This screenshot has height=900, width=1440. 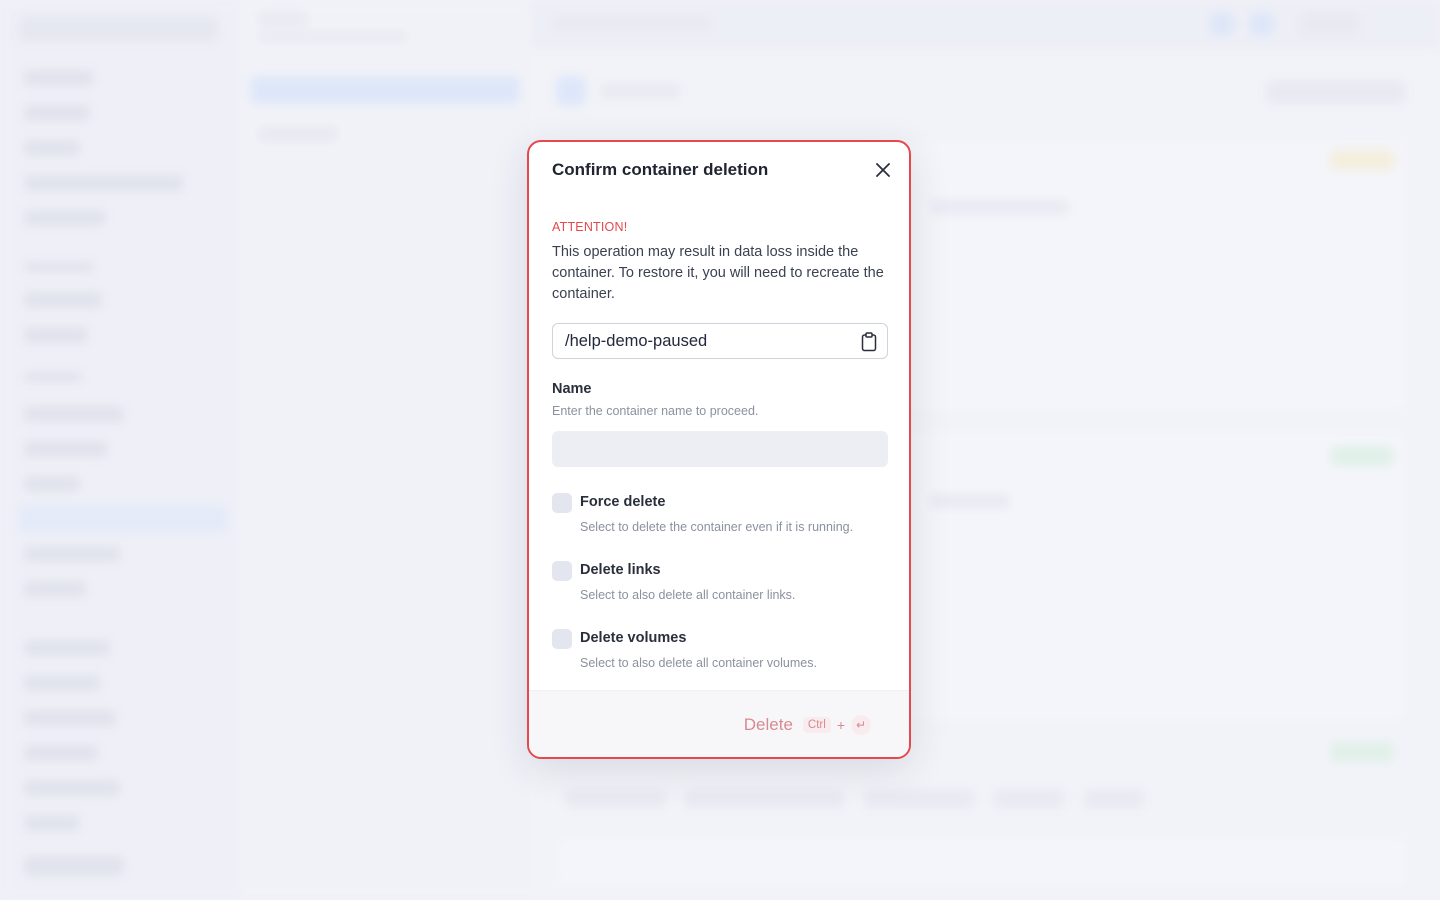 I want to click on delete-button: Delete Ctrl + ↵, so click(x=807, y=725).